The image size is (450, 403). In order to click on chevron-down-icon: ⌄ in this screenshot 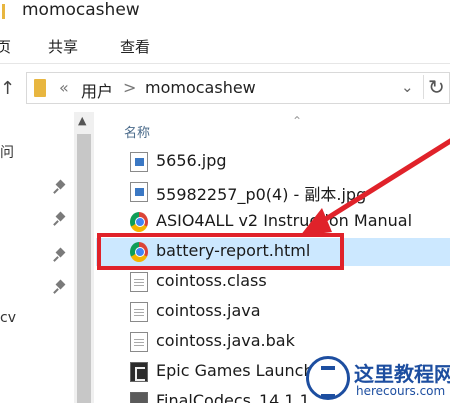, I will do `click(407, 87)`.